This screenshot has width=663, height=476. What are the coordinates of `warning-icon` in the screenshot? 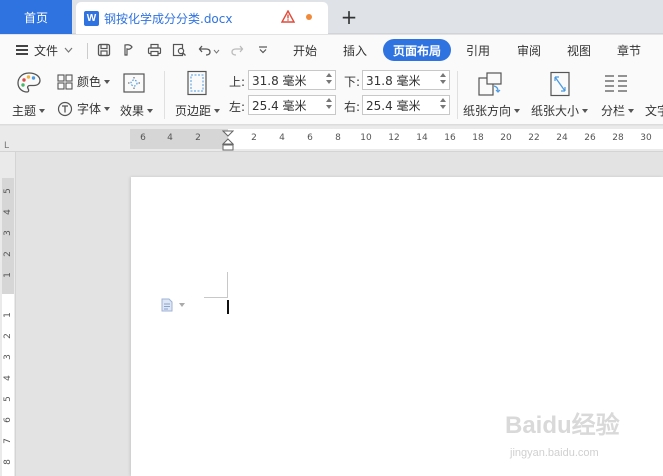 It's located at (288, 17).